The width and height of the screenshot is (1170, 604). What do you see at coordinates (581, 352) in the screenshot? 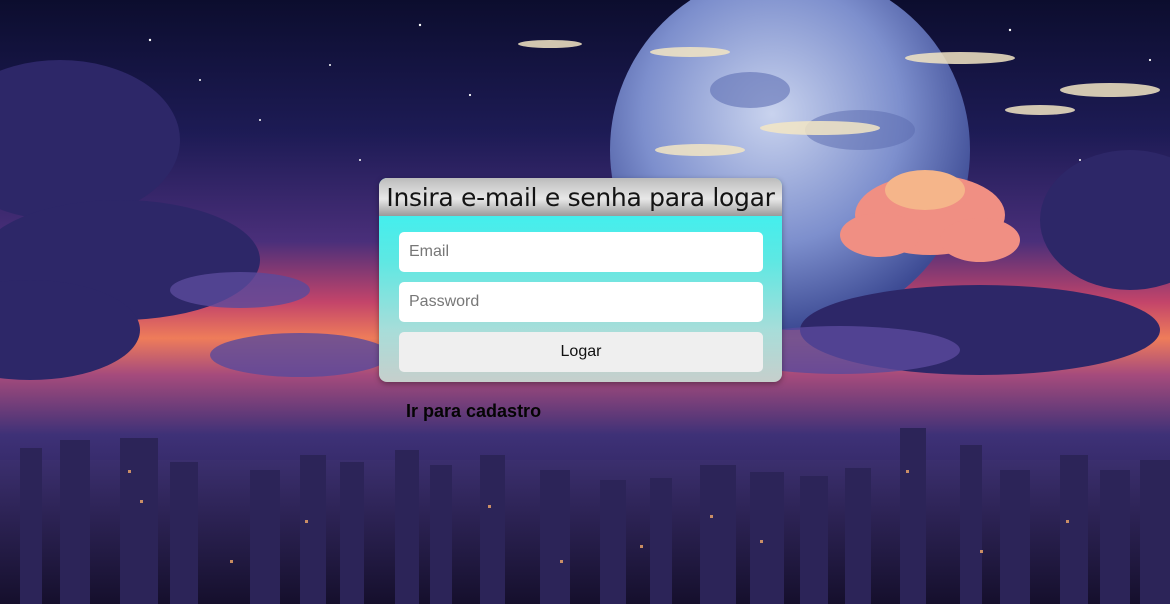
I see `login-button: Logar` at bounding box center [581, 352].